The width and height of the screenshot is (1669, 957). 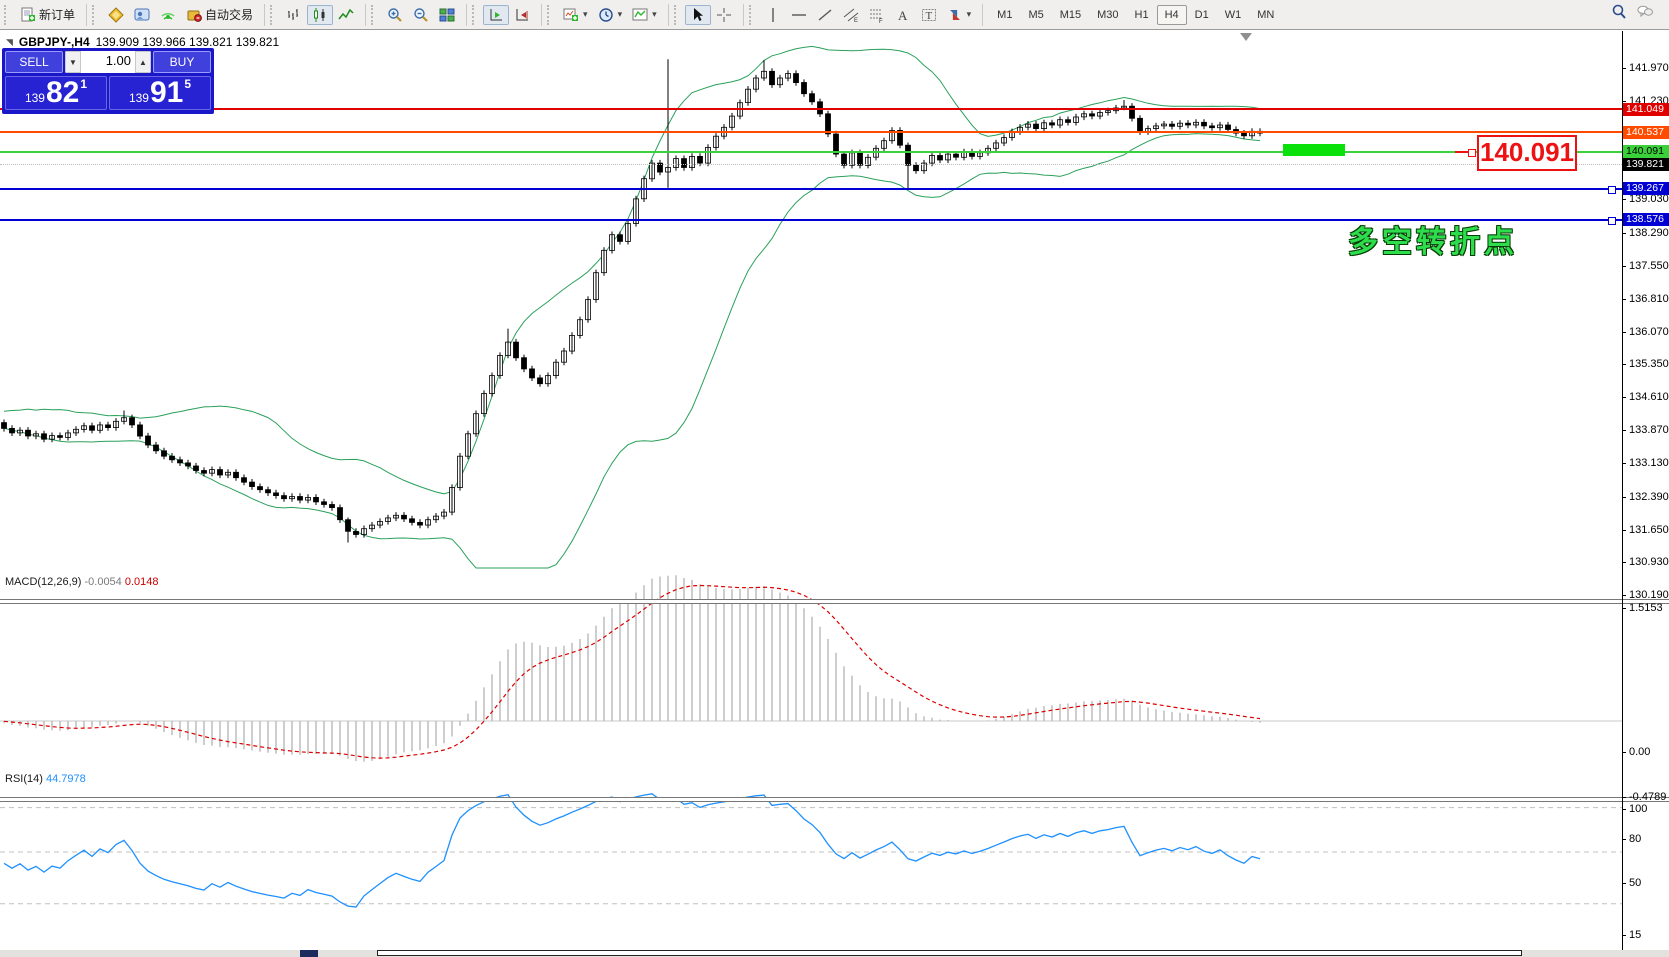 I want to click on terminal-button, so click(x=142, y=15).